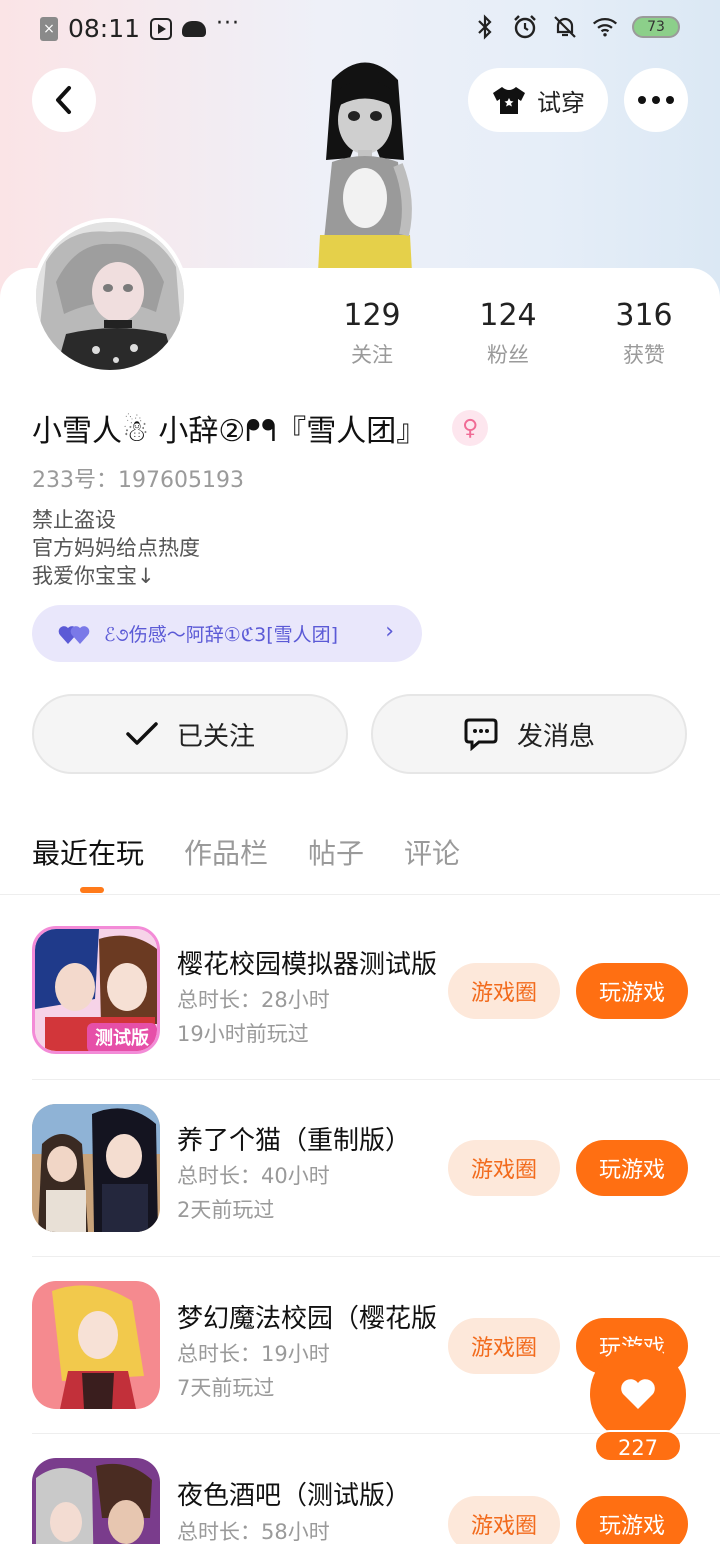 The image size is (720, 1544). Describe the element at coordinates (360, 996) in the screenshot. I see `game-list-item: 测试版 樱花校园模拟器测试版 总时长：28小时 19小时前玩过 游戏圈 玩游戏` at that location.